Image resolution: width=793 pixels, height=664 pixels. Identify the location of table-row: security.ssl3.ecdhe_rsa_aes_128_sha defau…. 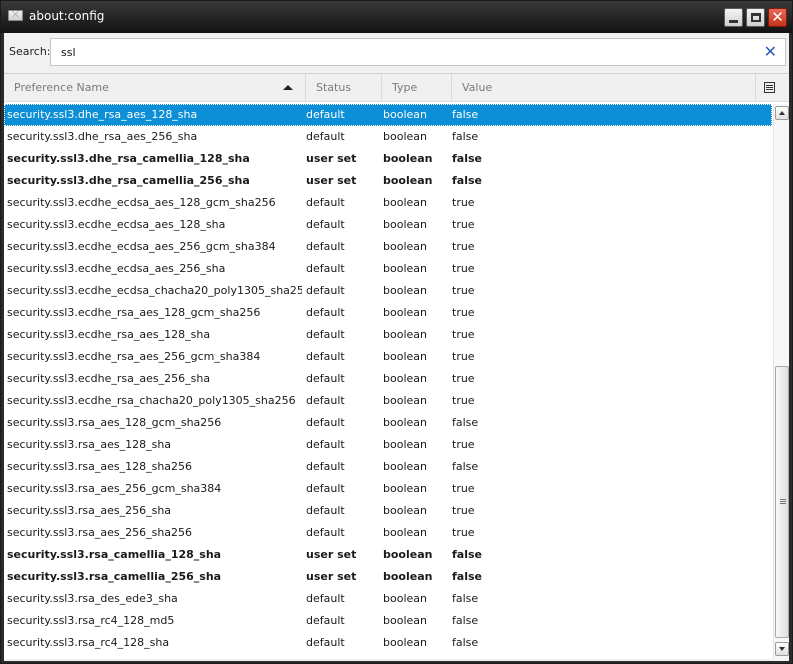
(388, 335).